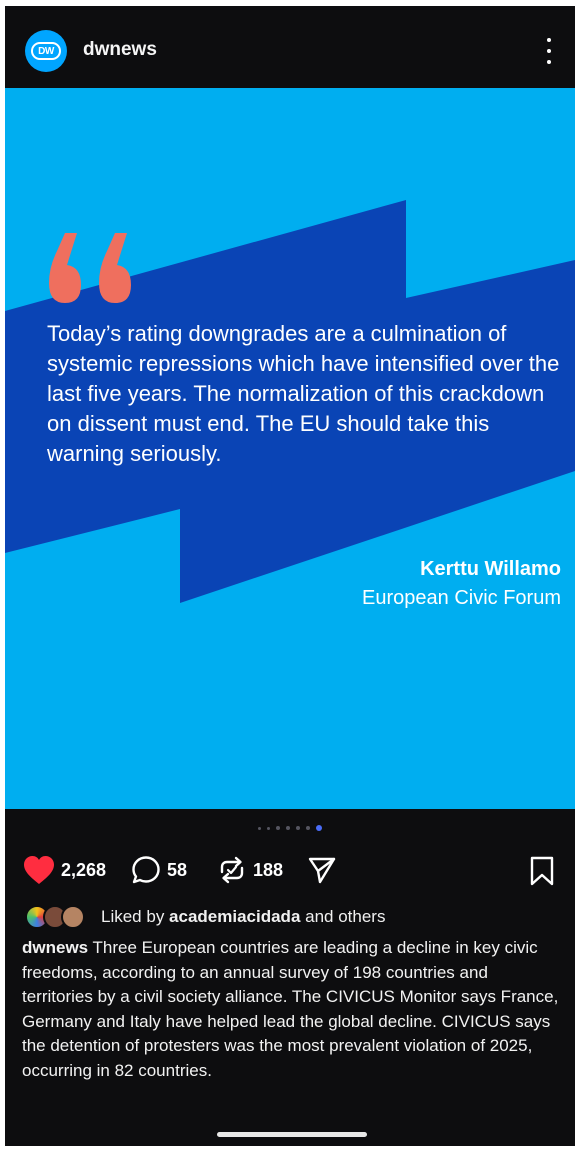 The height and width of the screenshot is (1150, 576). Describe the element at coordinates (146, 870) in the screenshot. I see `comment-icon` at that location.